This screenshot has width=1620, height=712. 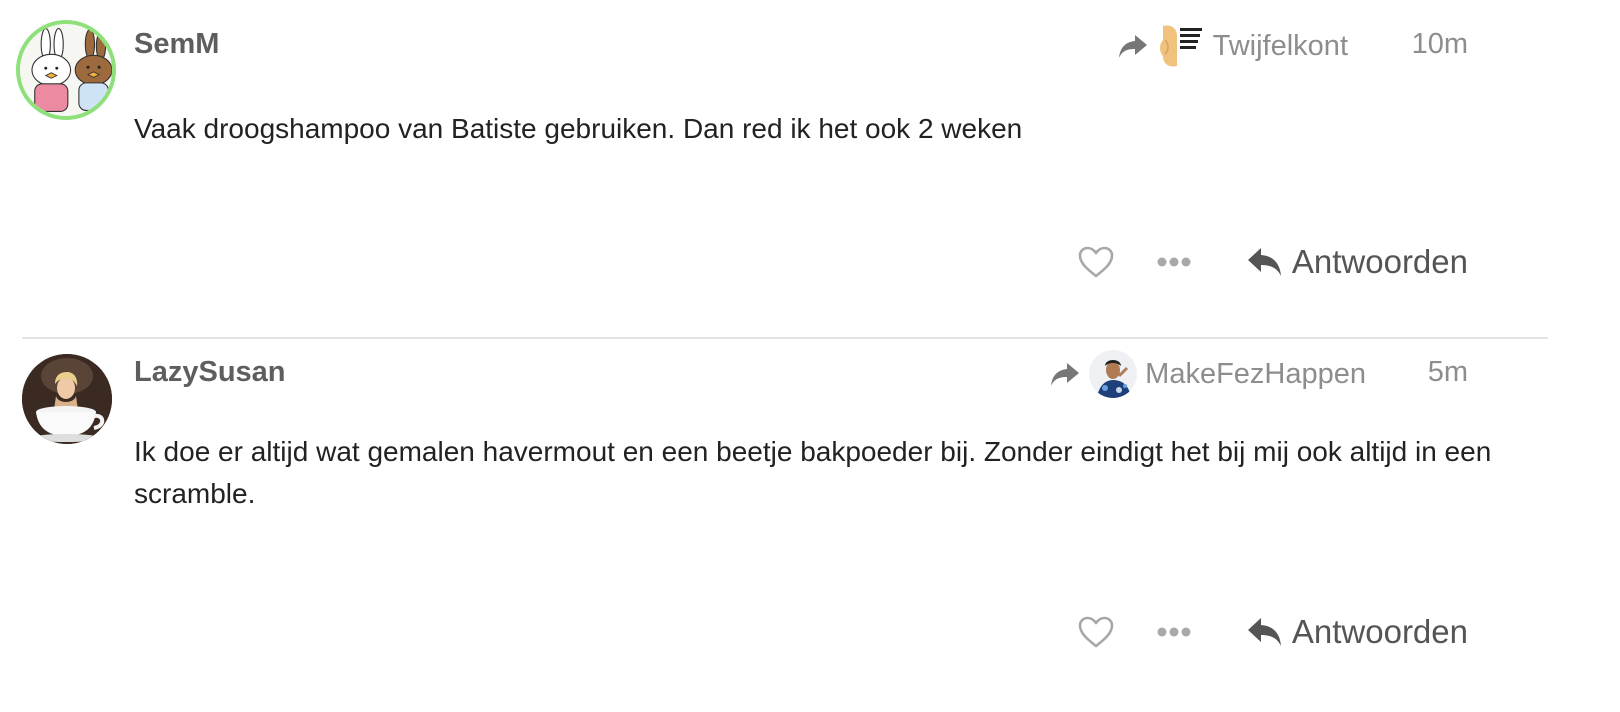 What do you see at coordinates (1255, 373) in the screenshot?
I see `reply-to-username: MakeFezHappen` at bounding box center [1255, 373].